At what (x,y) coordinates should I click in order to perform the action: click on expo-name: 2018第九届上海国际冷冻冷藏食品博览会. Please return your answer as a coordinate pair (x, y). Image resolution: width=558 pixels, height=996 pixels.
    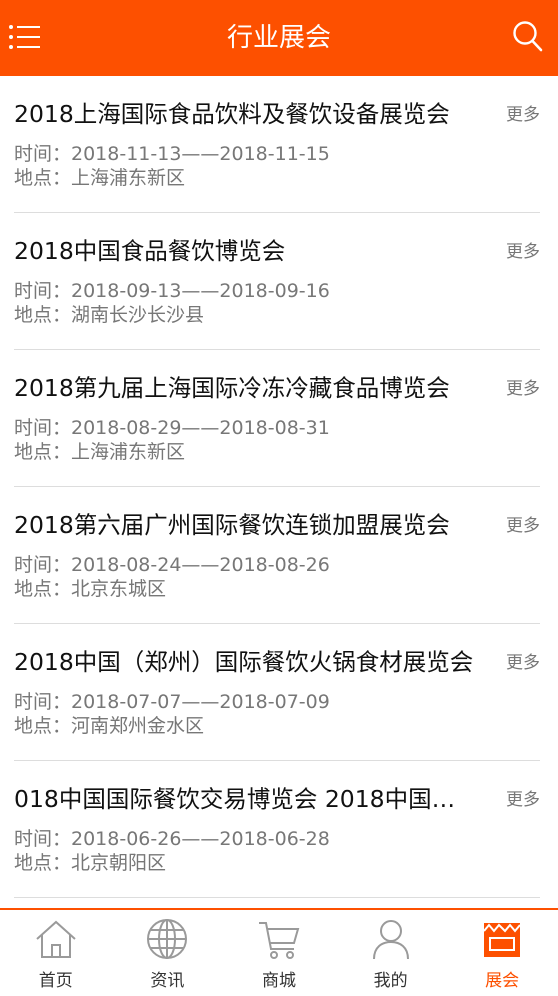
    Looking at the image, I should click on (245, 388).